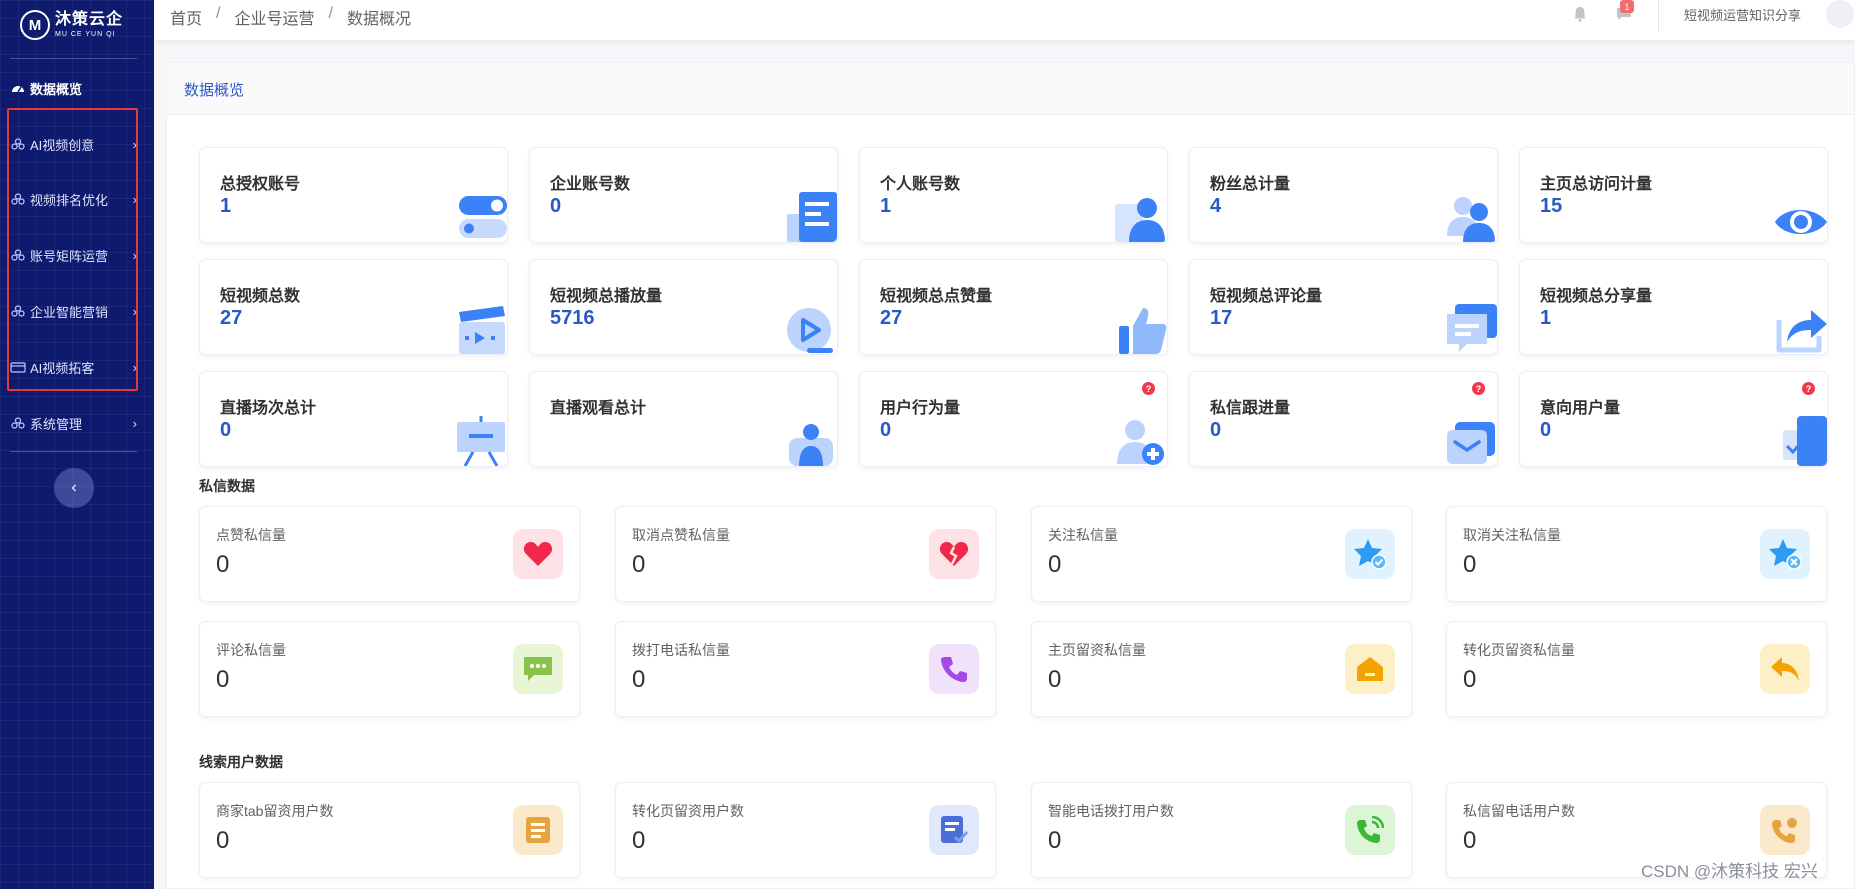 This screenshot has height=889, width=1855. What do you see at coordinates (18, 88) in the screenshot?
I see `dashboard-icon` at bounding box center [18, 88].